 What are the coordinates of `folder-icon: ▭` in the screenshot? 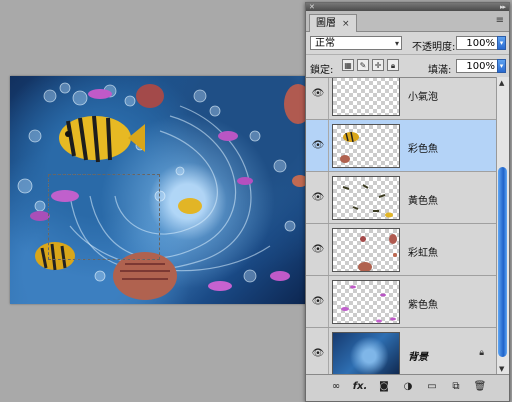 It's located at (432, 387).